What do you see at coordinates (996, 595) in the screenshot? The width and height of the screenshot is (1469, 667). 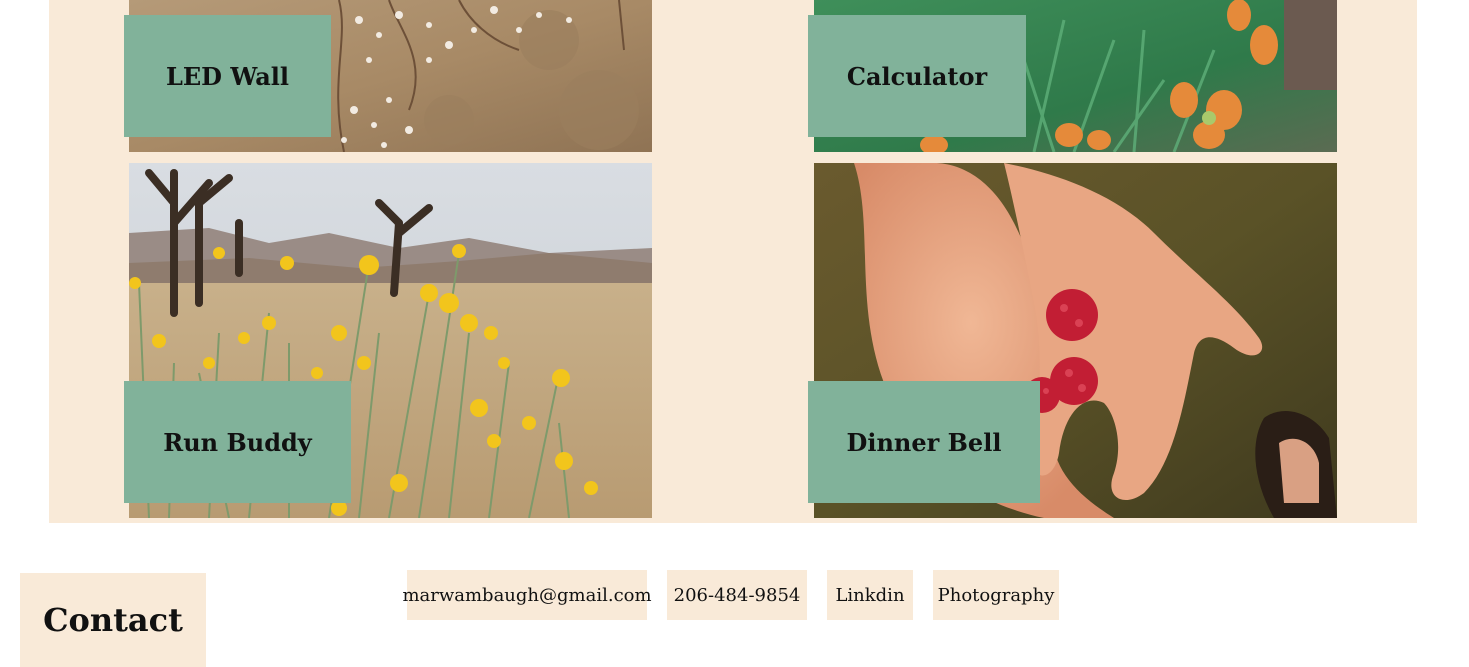 I see `contact-link-photography: Photography` at bounding box center [996, 595].